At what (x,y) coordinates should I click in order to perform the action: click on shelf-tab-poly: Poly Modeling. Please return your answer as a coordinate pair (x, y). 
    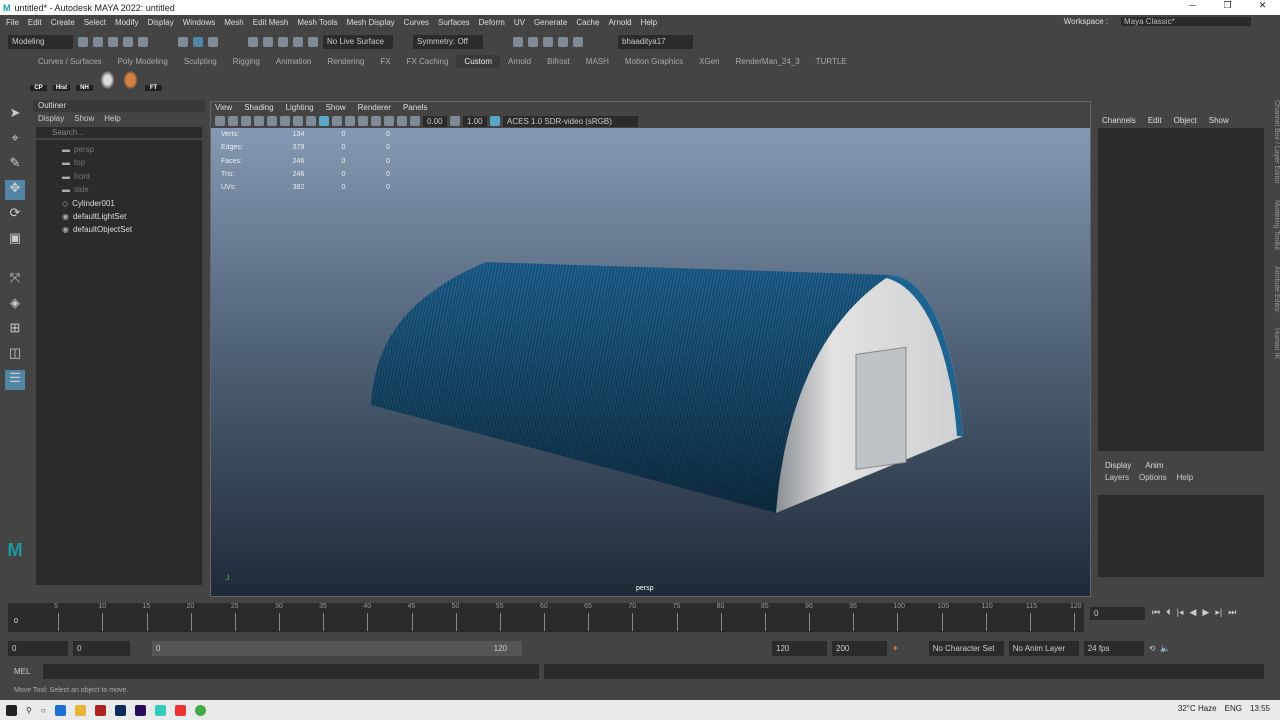
    Looking at the image, I should click on (143, 61).